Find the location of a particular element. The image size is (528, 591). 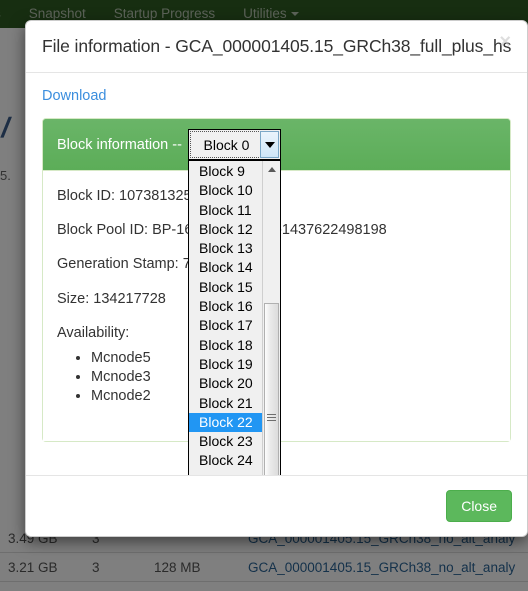

download-link: Download is located at coordinates (74, 96).